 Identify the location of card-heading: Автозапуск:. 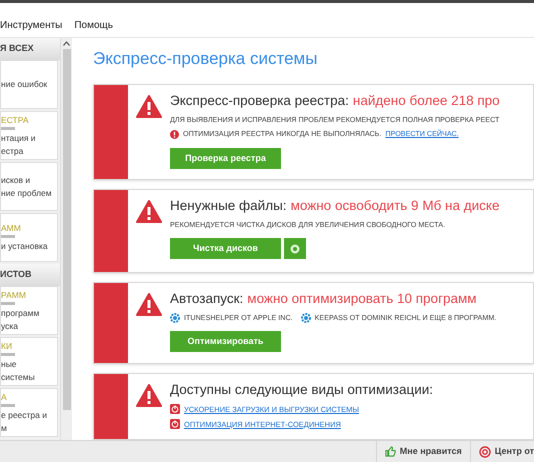
(207, 299).